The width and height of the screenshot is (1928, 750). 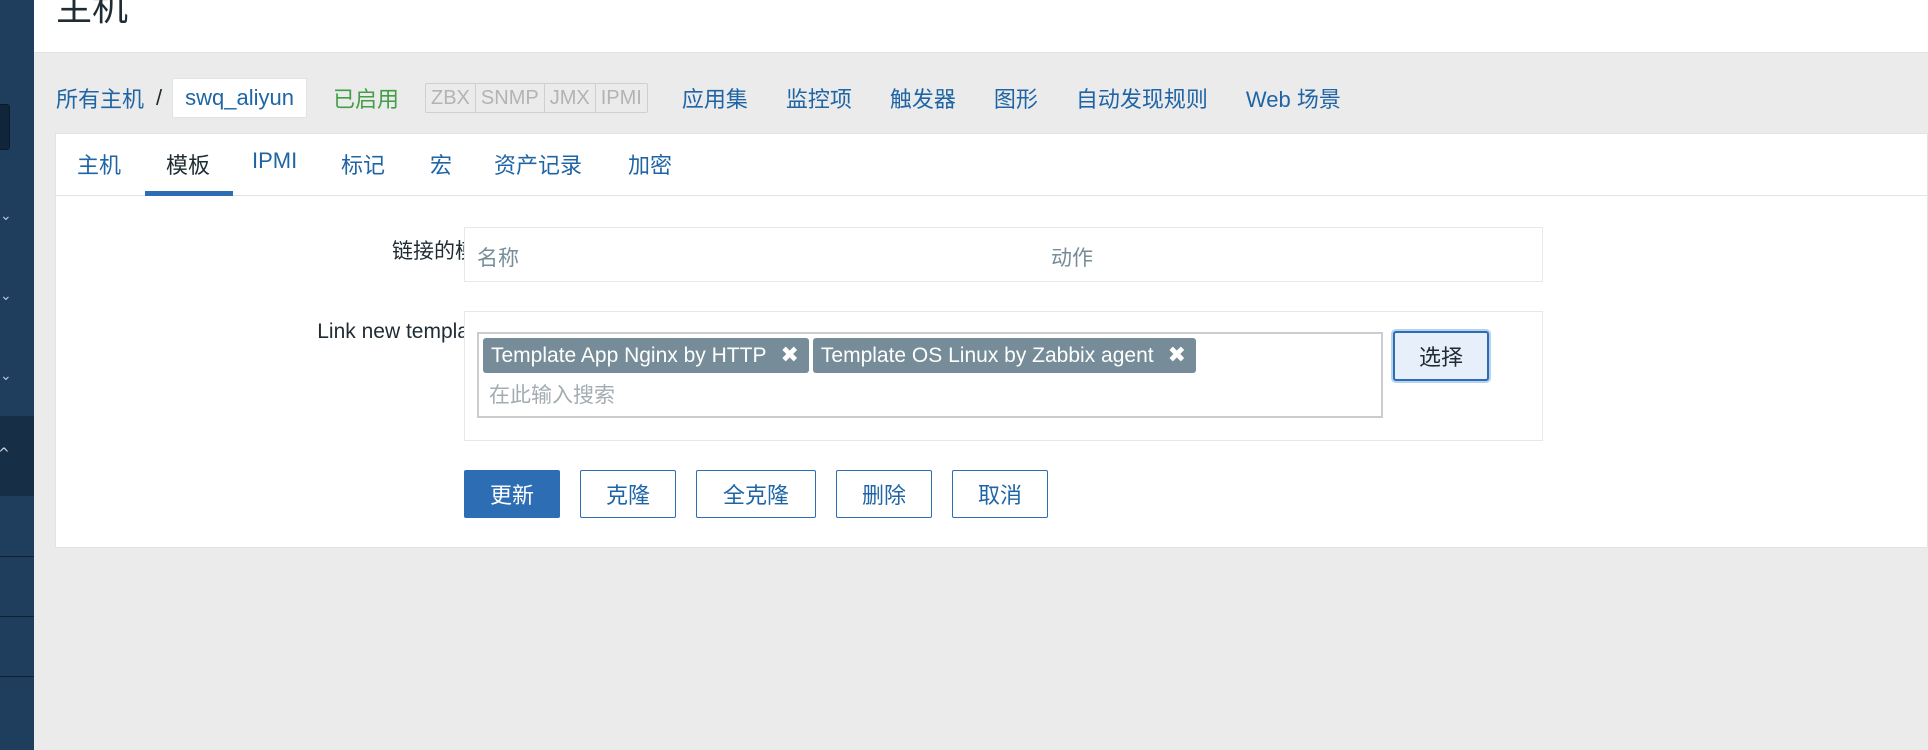 I want to click on nav-triggers: 触发器, so click(x=923, y=98).